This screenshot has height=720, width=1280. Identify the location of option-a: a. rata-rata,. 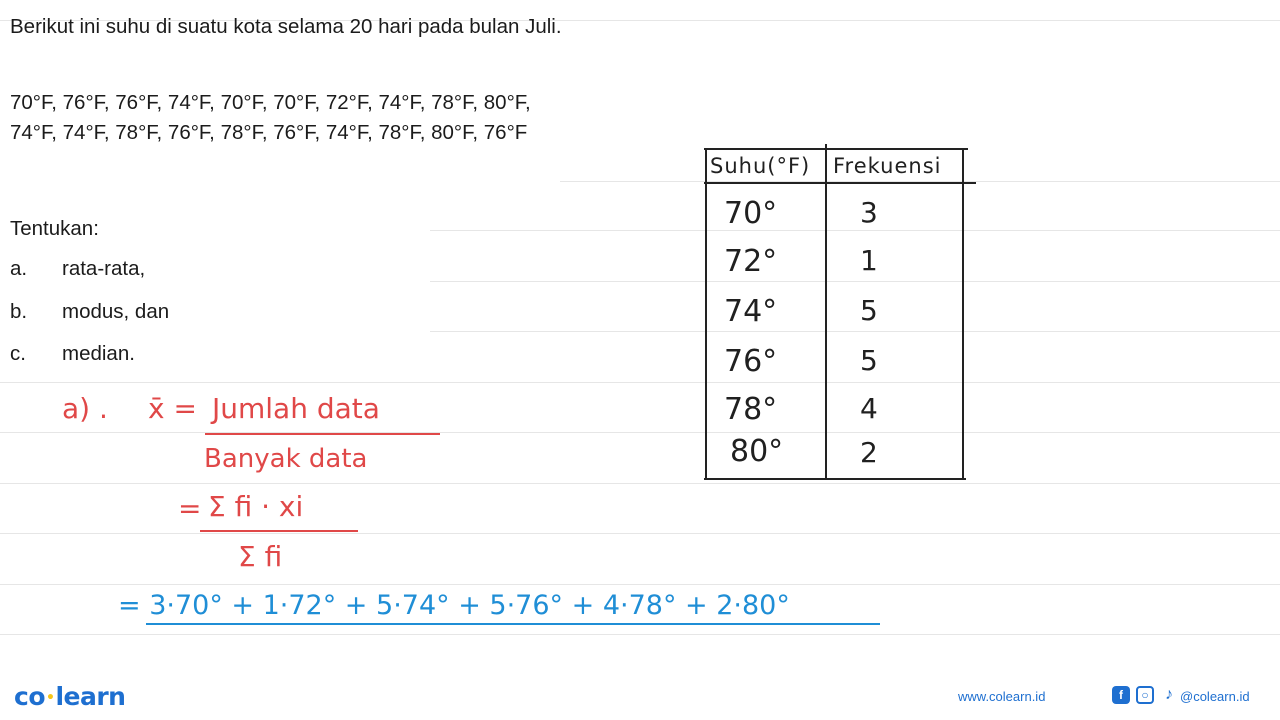
(77, 269).